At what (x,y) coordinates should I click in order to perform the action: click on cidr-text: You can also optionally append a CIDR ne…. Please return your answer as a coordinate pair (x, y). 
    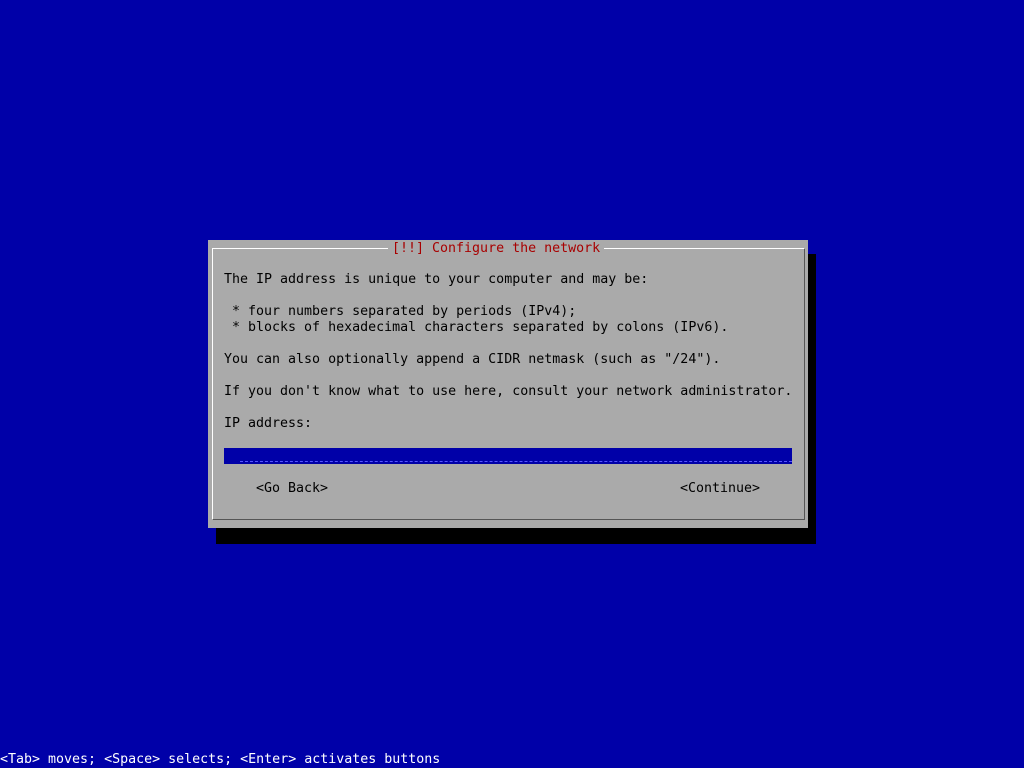
    Looking at the image, I should click on (472, 359).